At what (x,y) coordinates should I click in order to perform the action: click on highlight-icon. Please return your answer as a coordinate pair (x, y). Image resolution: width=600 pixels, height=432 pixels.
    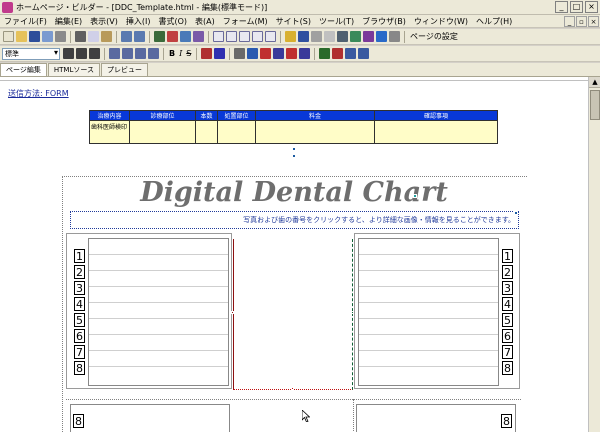
    Looking at the image, I should click on (290, 36).